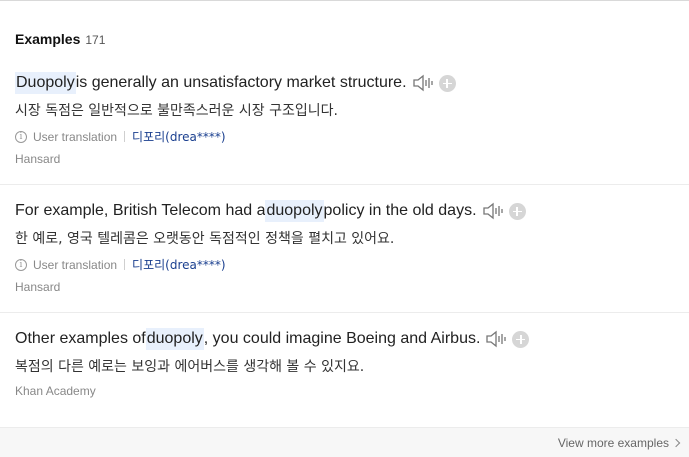 The image size is (689, 457). Describe the element at coordinates (344, 442) in the screenshot. I see `footer-bar: View more examples` at that location.